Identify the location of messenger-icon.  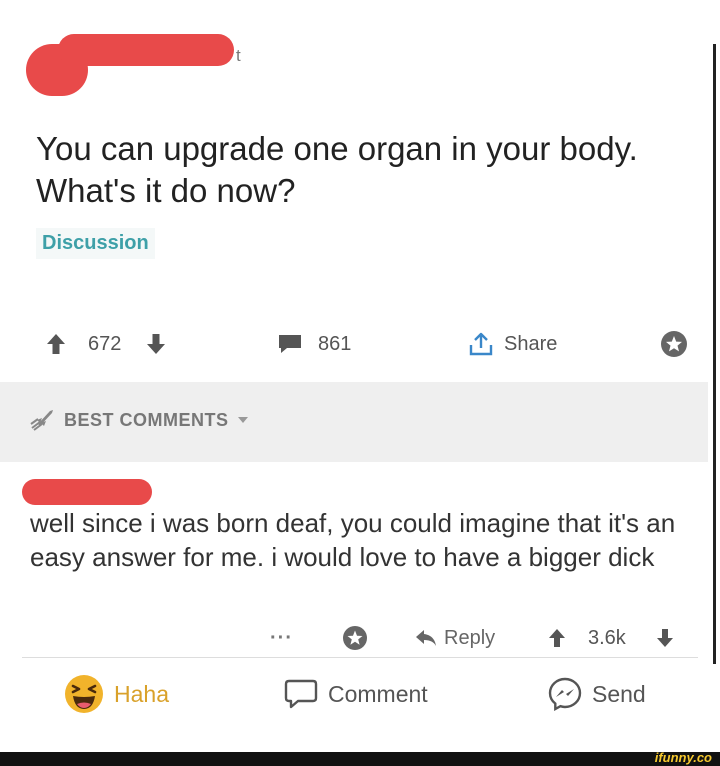
(565, 694).